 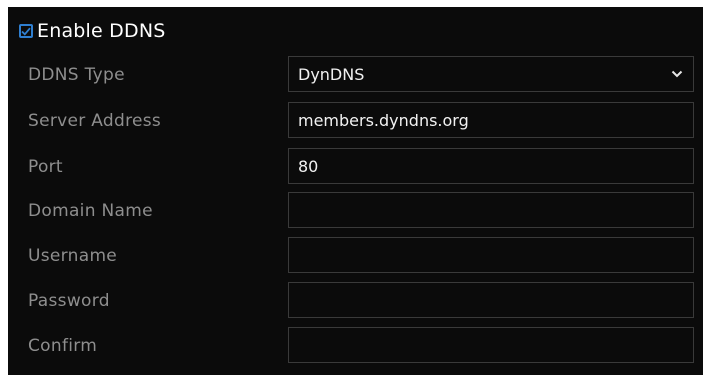 I want to click on username-row: Username, so click(x=355, y=256).